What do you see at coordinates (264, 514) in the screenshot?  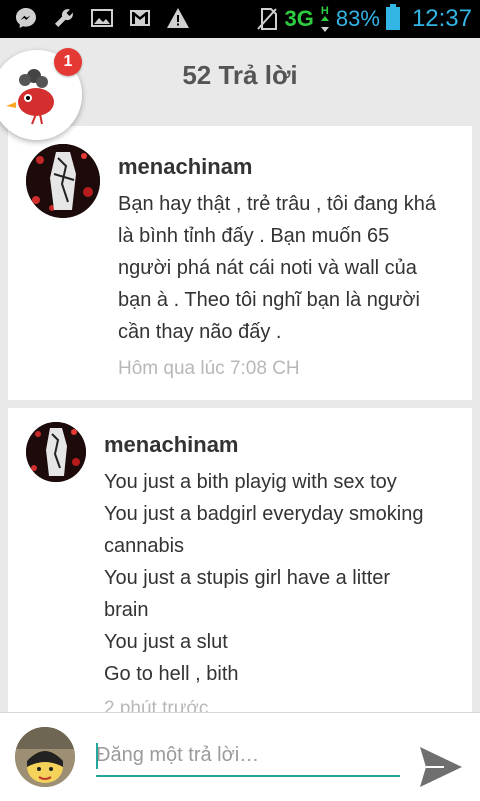 I see `comment-line: You just a badgirl everyday smoking` at bounding box center [264, 514].